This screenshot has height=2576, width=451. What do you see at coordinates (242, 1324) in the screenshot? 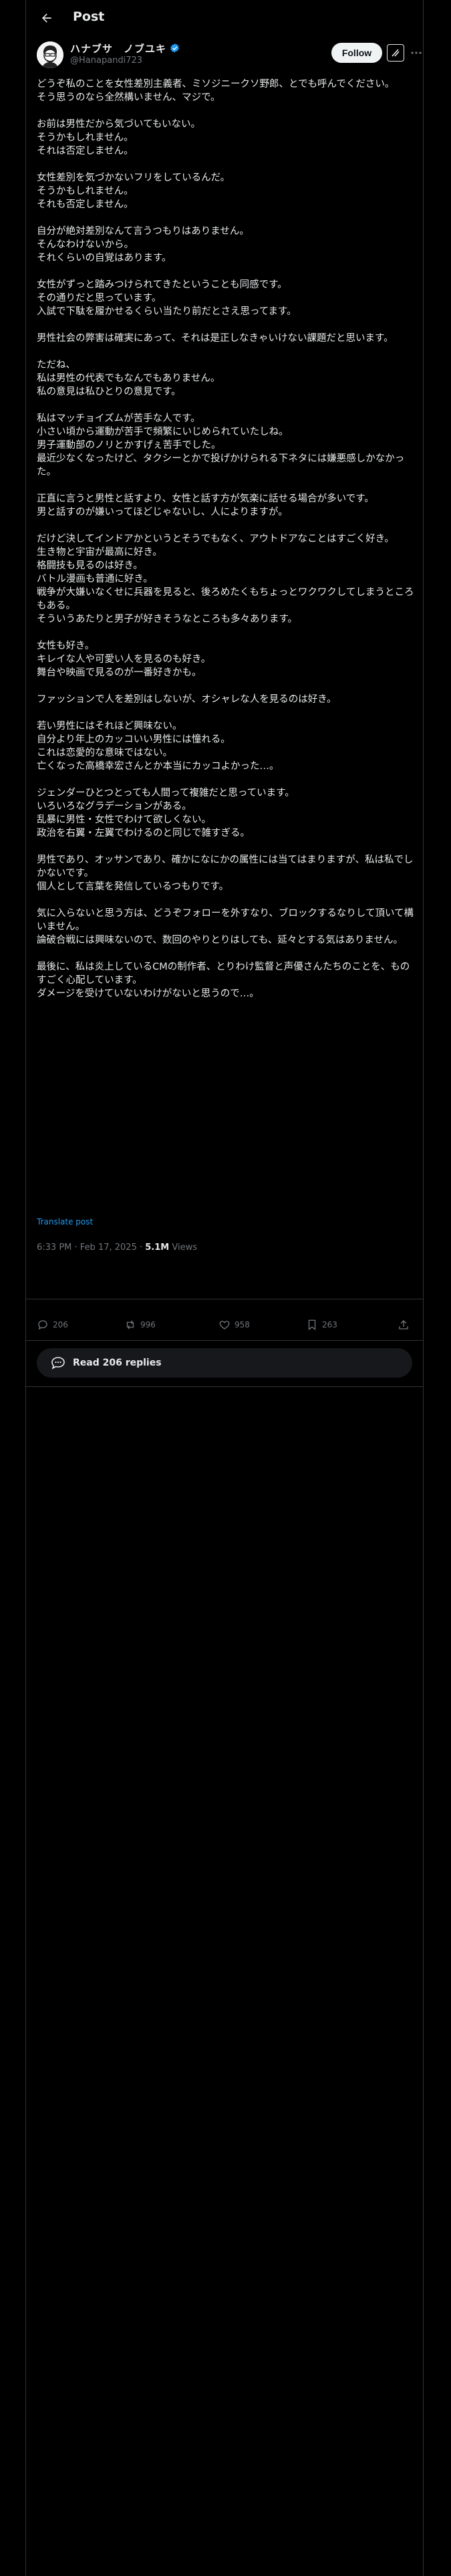
I see `like-count: 958` at bounding box center [242, 1324].